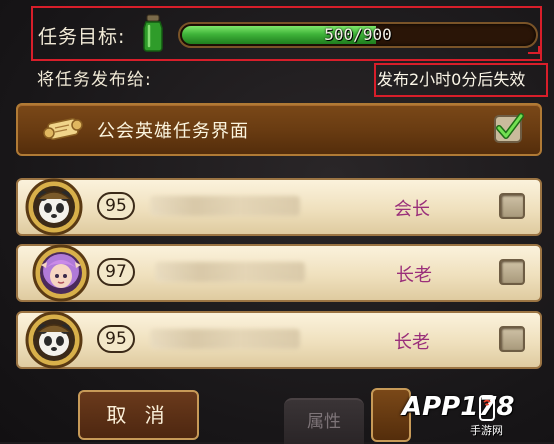 The image size is (554, 444). I want to click on potion-icon, so click(153, 33).